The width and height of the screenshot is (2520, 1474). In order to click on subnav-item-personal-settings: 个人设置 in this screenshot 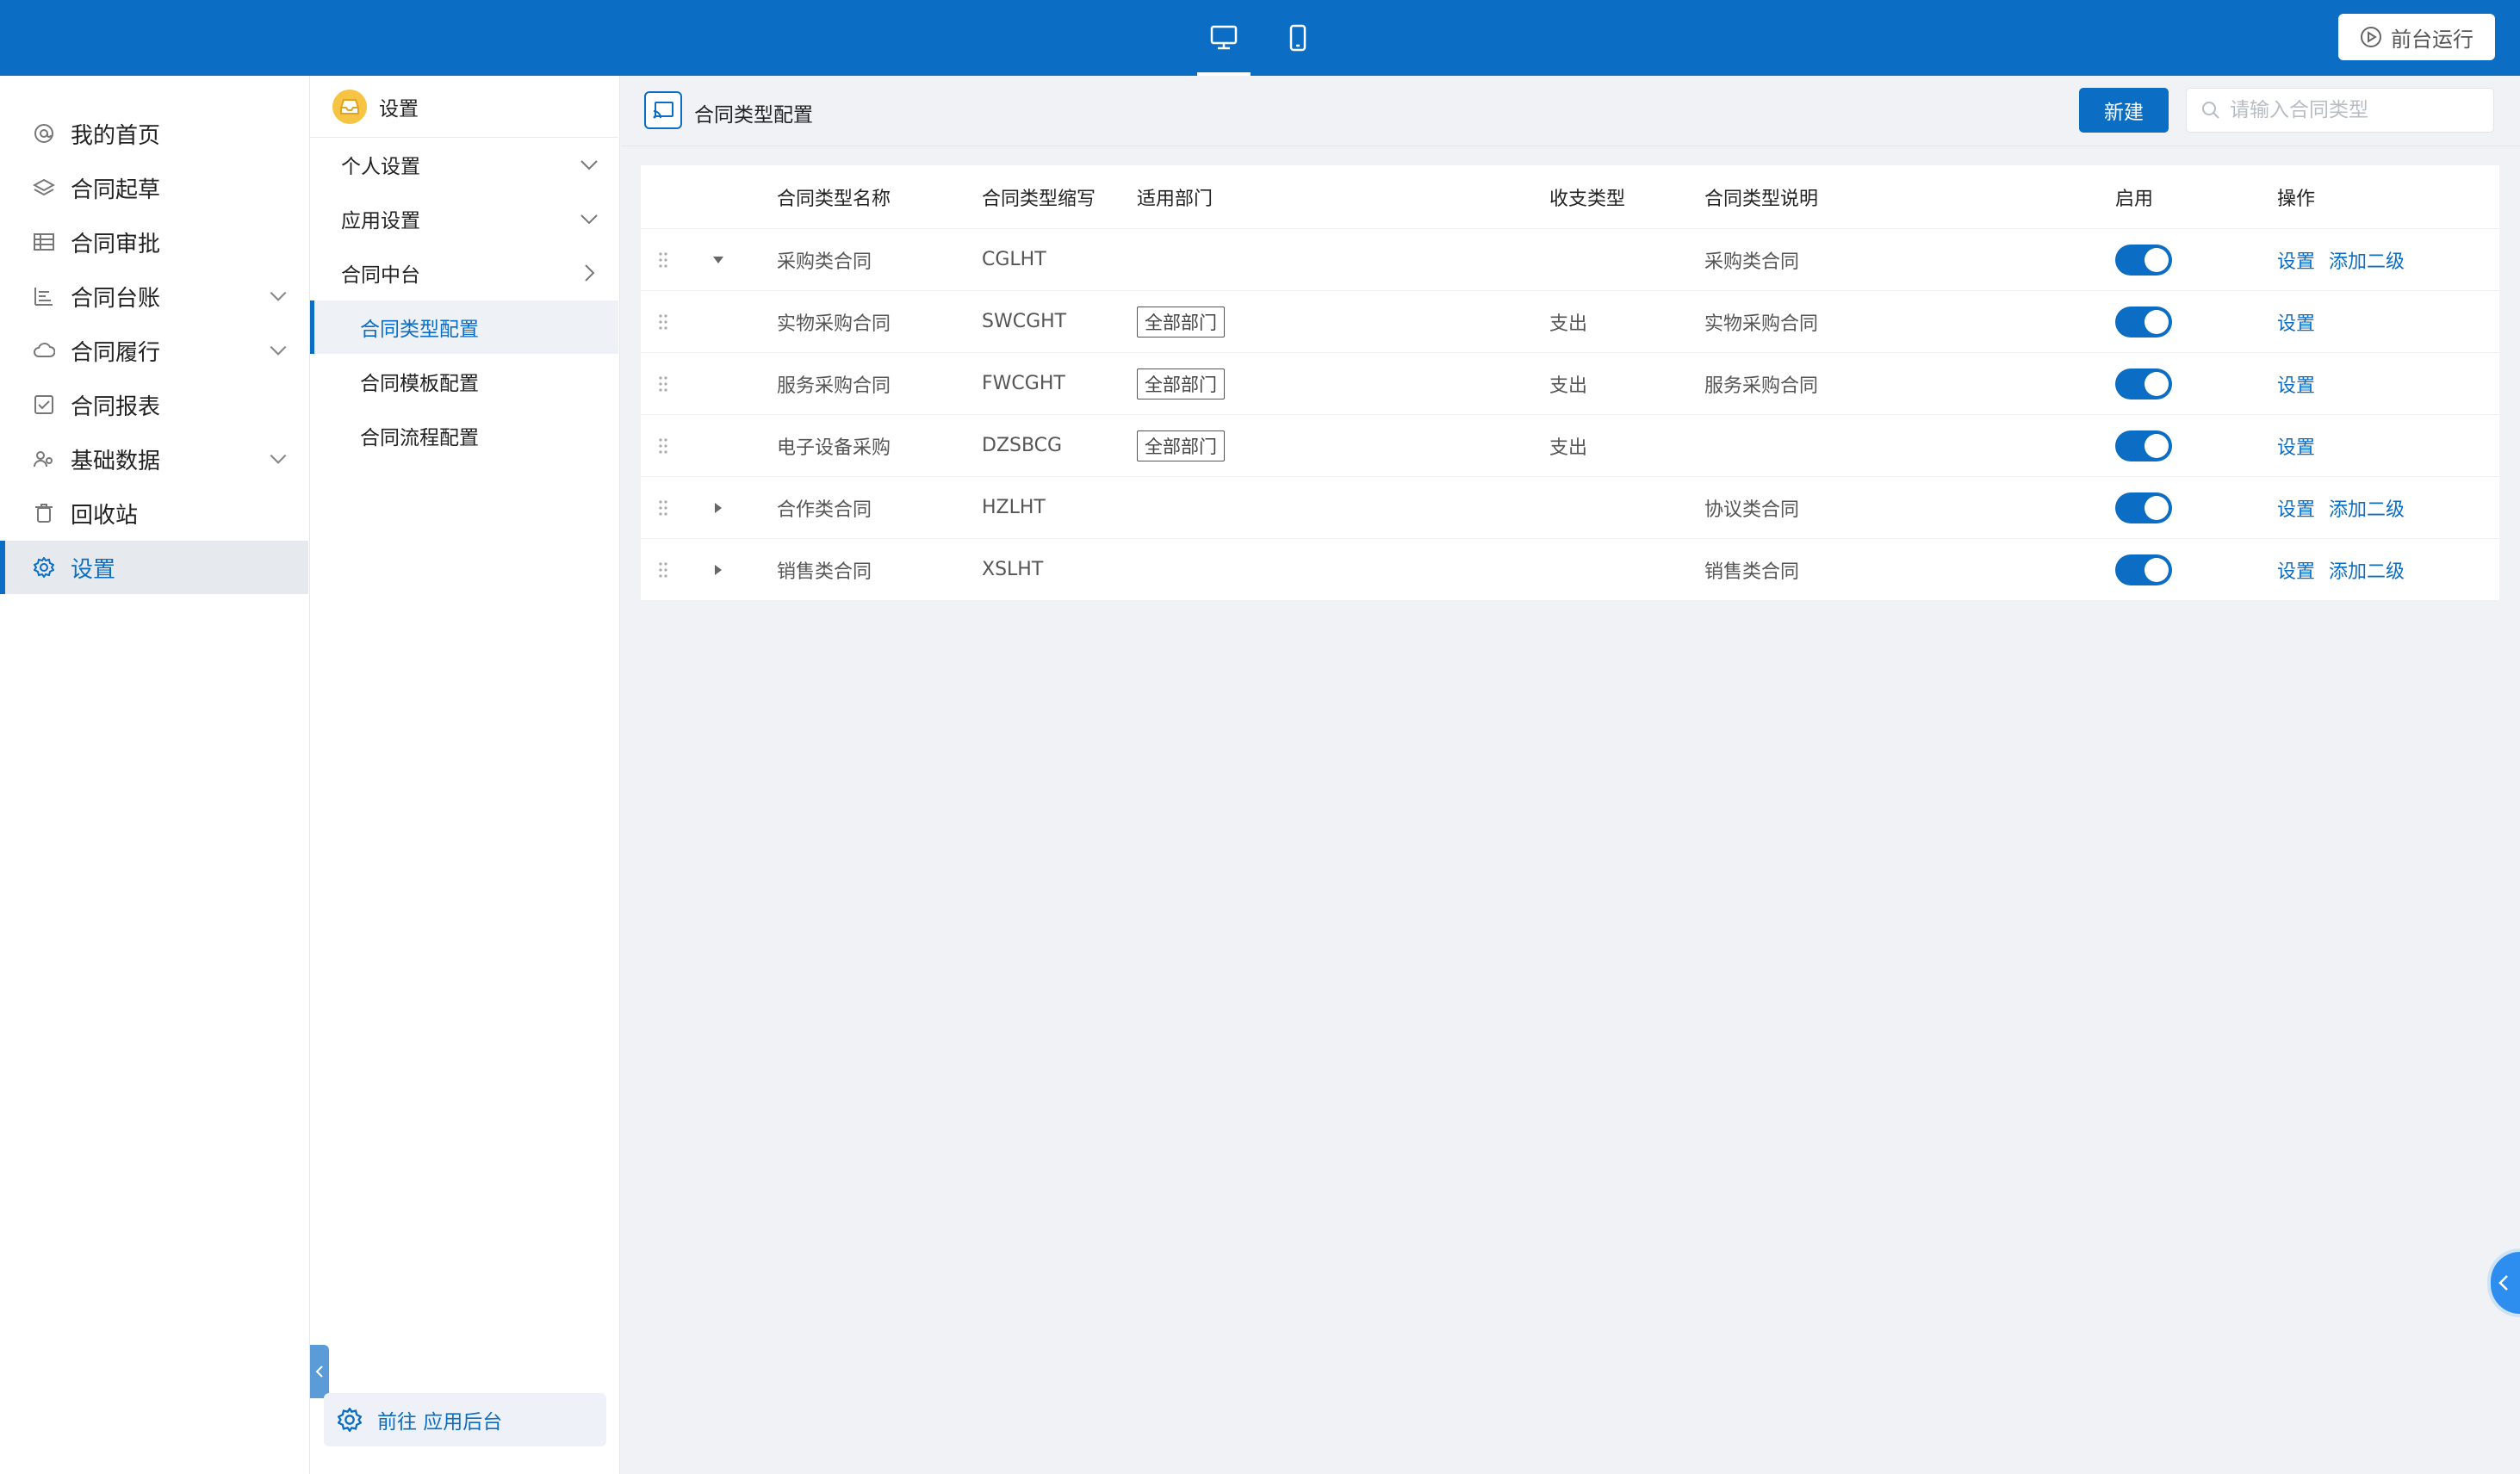, I will do `click(464, 164)`.